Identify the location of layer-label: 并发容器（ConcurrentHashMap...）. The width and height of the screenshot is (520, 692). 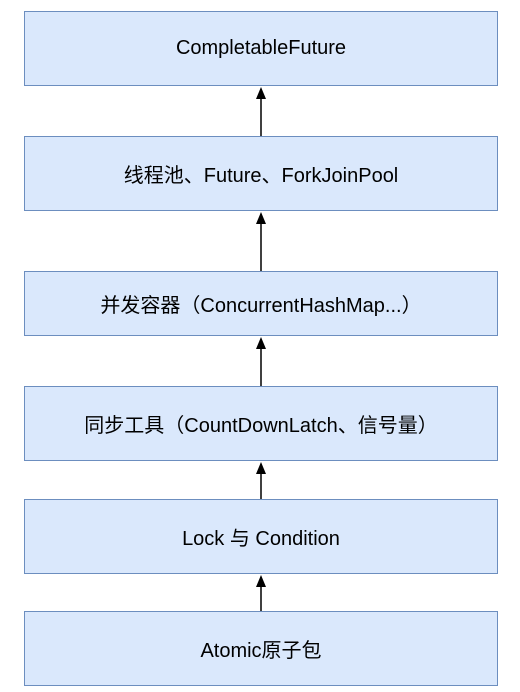
(261, 306).